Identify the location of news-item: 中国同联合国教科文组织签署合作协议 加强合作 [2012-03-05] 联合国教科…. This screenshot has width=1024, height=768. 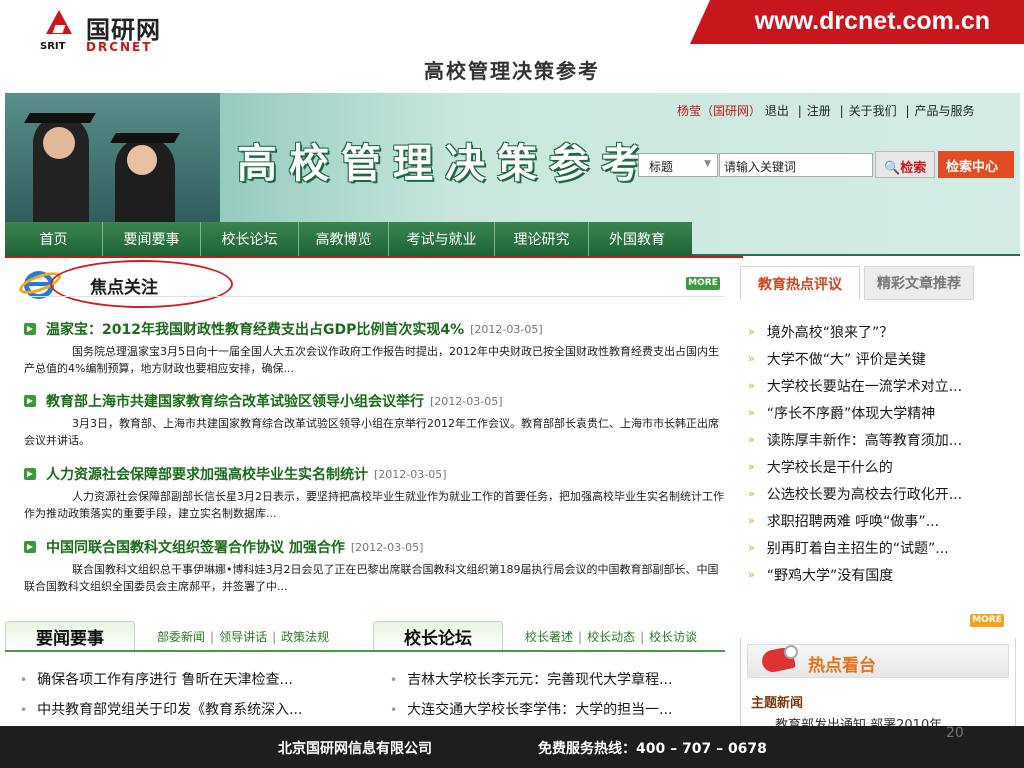
(374, 566).